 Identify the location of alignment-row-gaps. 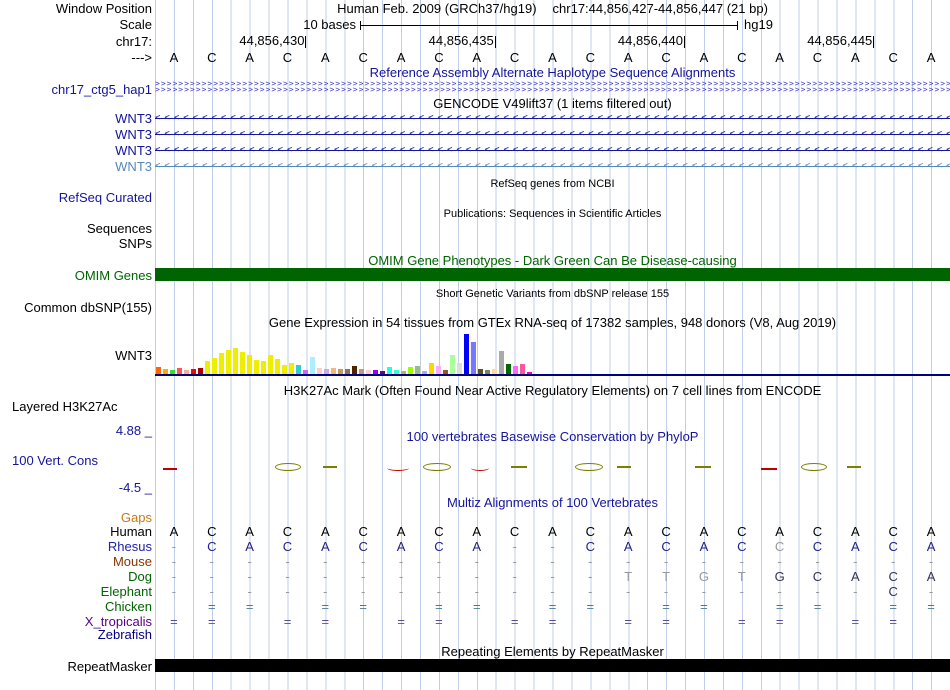
(552, 518).